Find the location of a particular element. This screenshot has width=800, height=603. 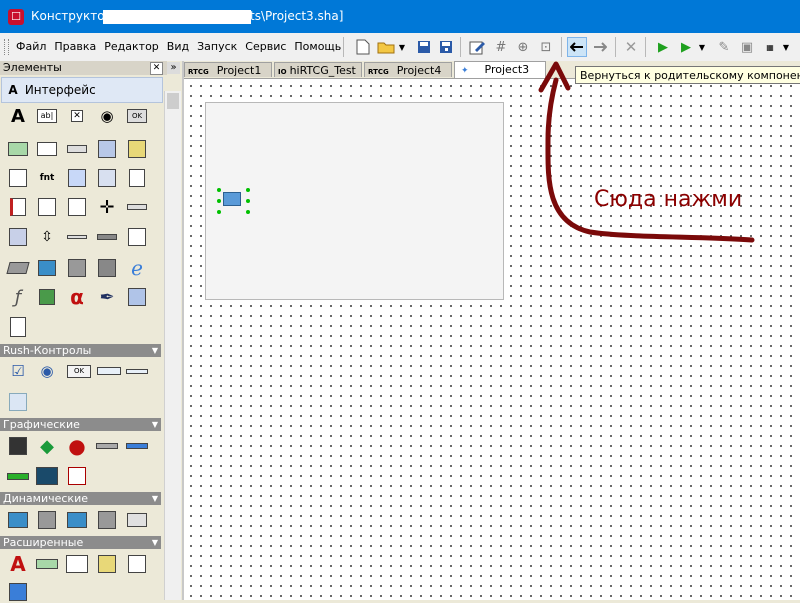

annotation-text: Сюда нажми is located at coordinates (668, 199).